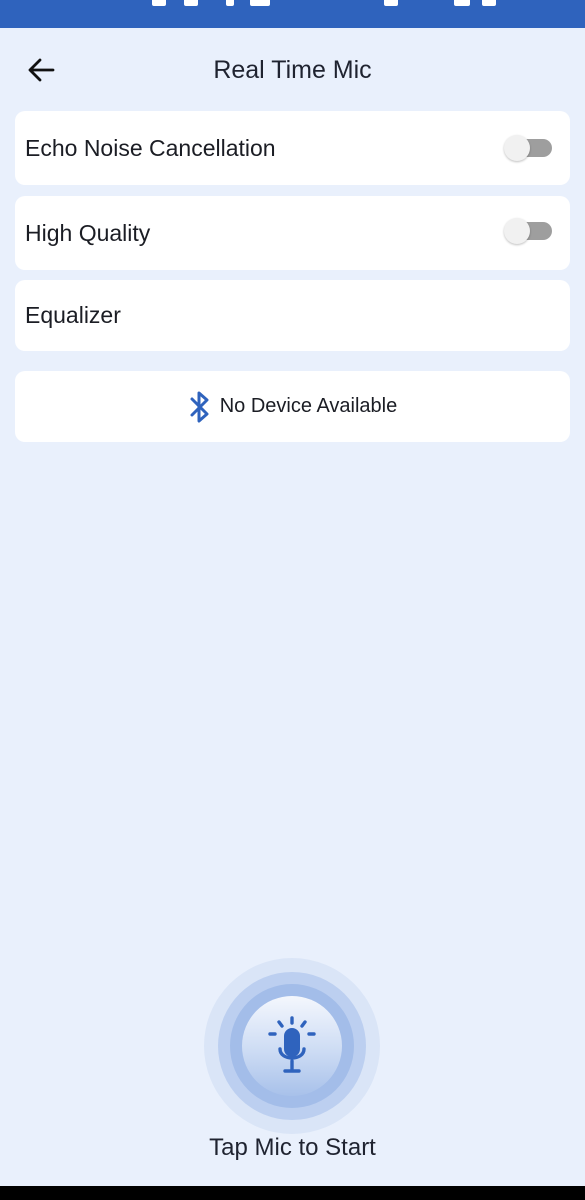 Image resolution: width=585 pixels, height=1200 pixels. What do you see at coordinates (462, 3) in the screenshot?
I see `signal-icon` at bounding box center [462, 3].